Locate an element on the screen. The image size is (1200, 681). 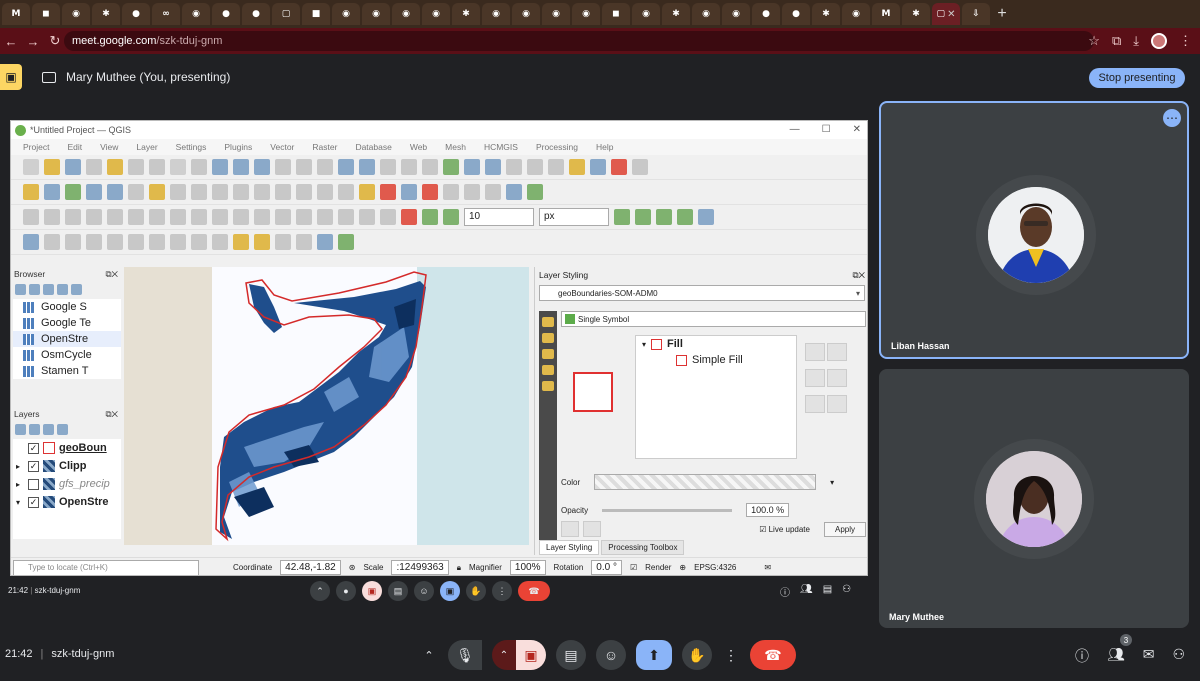
delete-part-icon is located at coordinates (178, 217).